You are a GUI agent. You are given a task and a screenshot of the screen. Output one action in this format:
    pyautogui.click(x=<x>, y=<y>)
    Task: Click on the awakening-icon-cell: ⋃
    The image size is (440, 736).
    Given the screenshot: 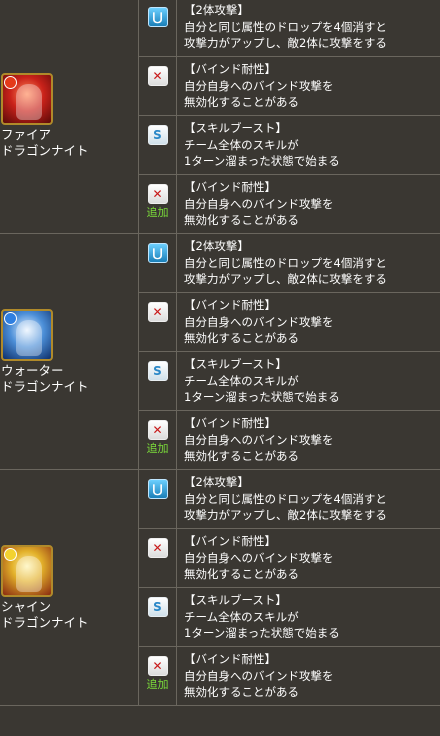 What is the action you would take?
    pyautogui.click(x=158, y=263)
    